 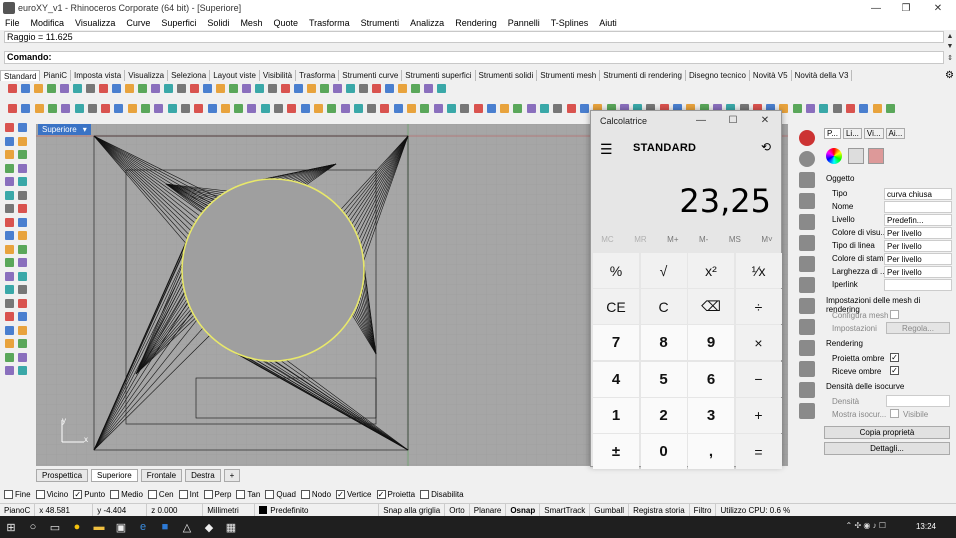 What do you see at coordinates (231, 527) in the screenshot?
I see `calculator-taskbar-icon: ▦` at bounding box center [231, 527].